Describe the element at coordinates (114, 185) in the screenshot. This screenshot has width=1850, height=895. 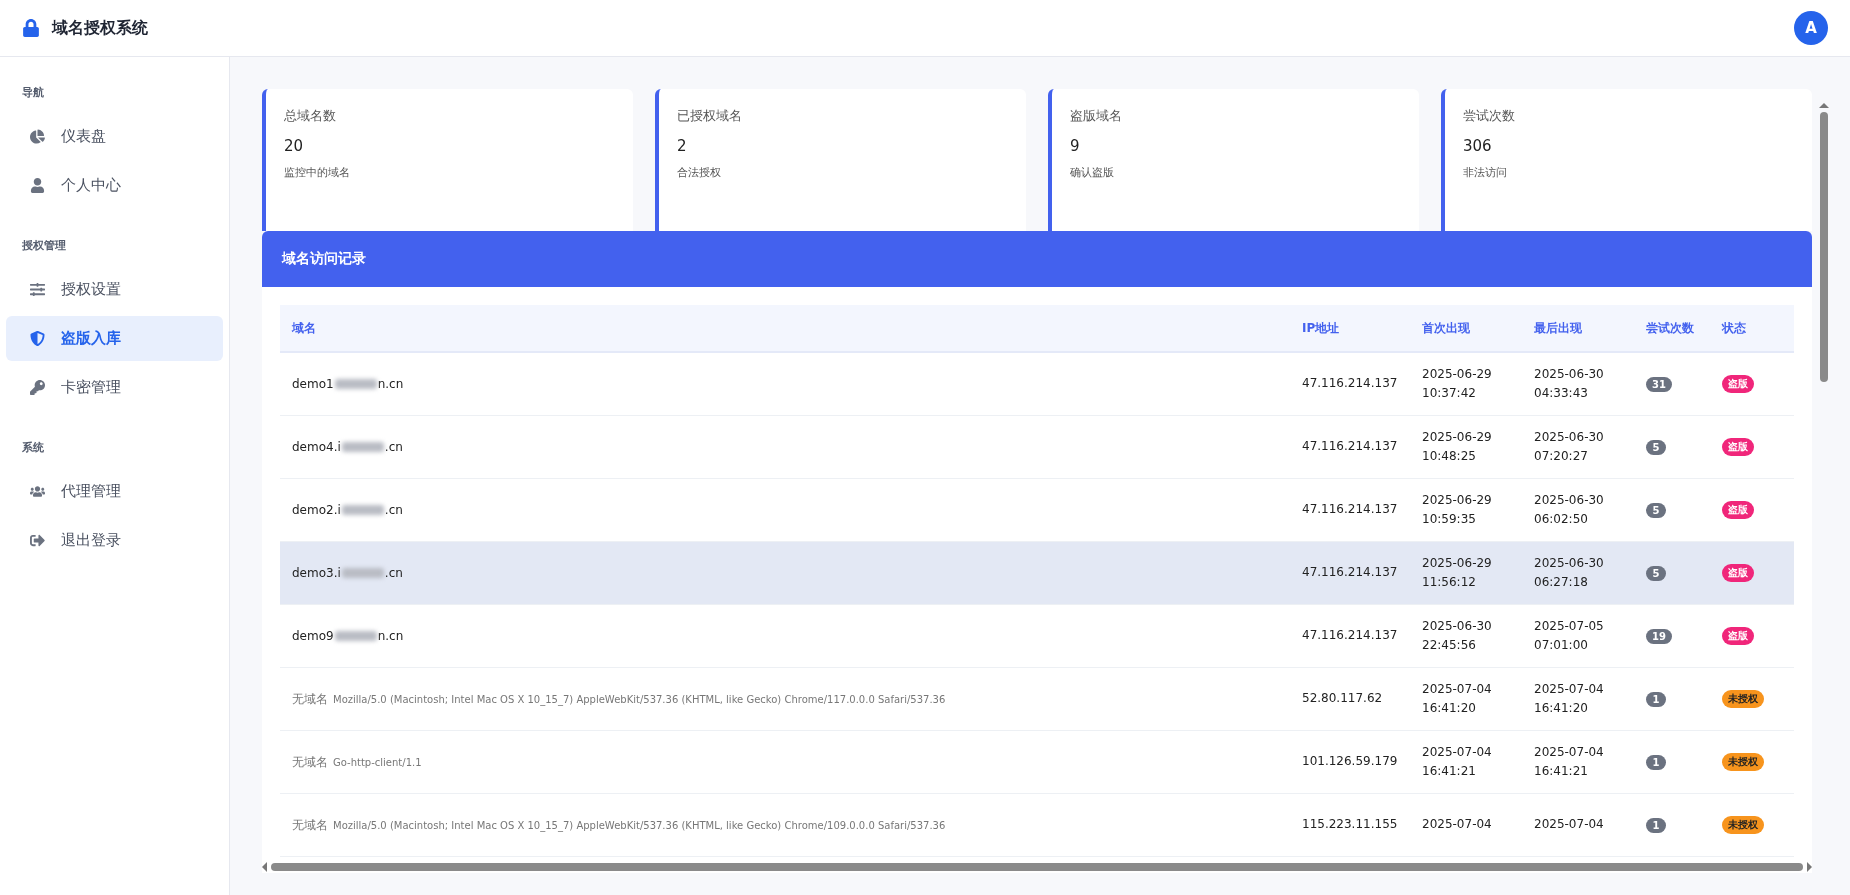
I see `sidebar-item: 个人中心` at that location.